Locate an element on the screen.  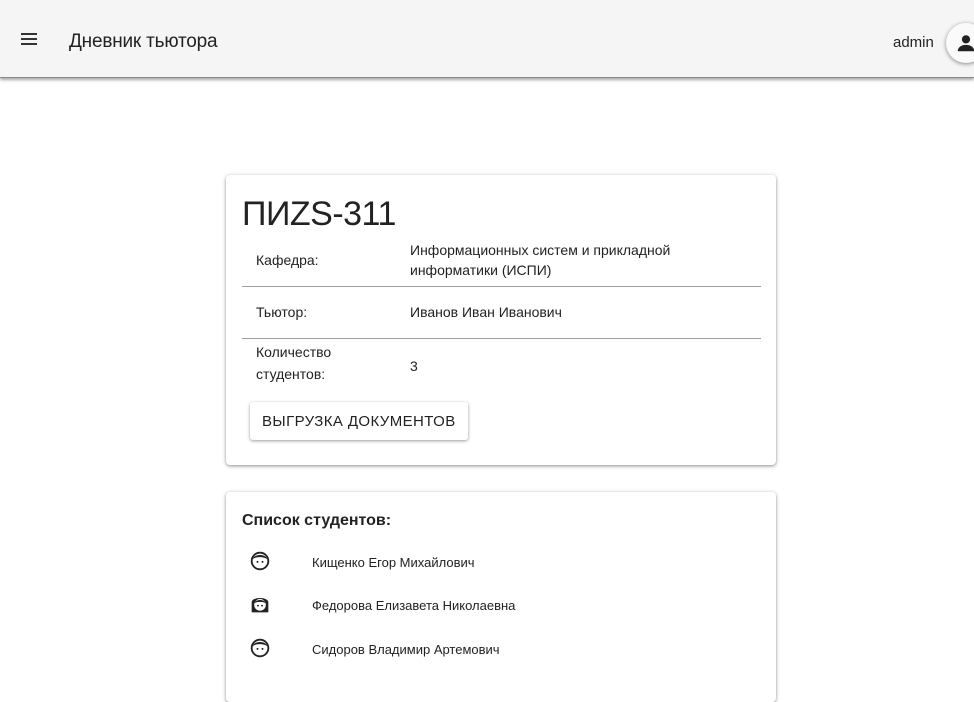
girl-face-icon is located at coordinates (260, 605).